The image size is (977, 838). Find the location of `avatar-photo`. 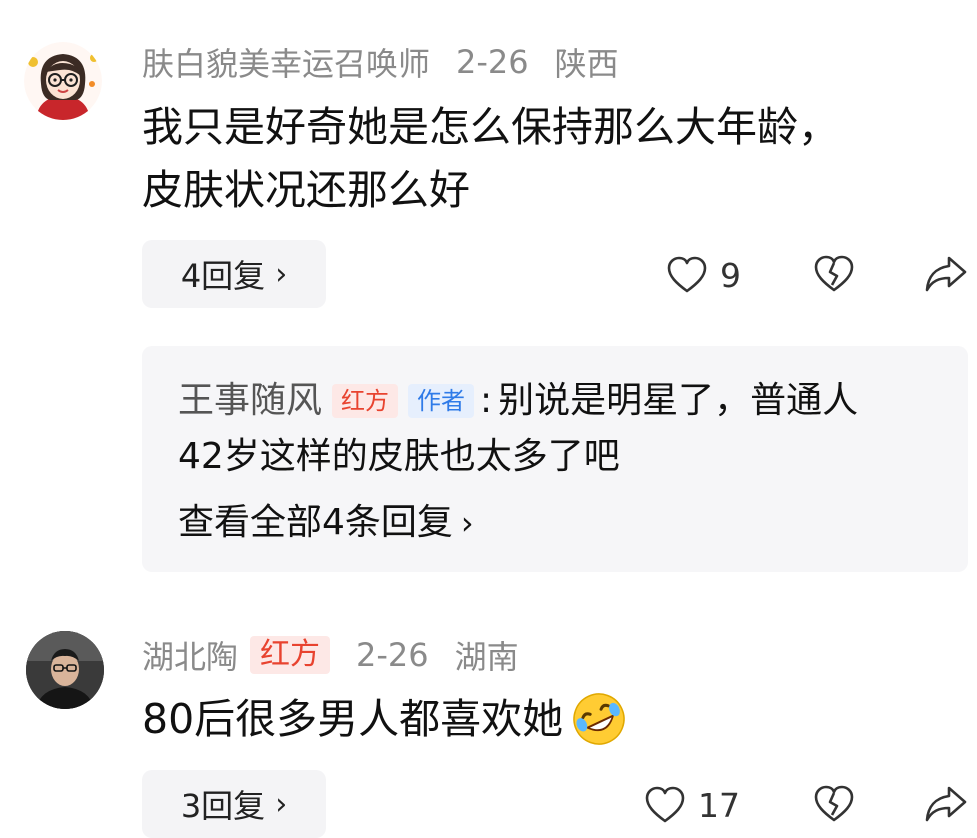

avatar-photo is located at coordinates (65, 670).